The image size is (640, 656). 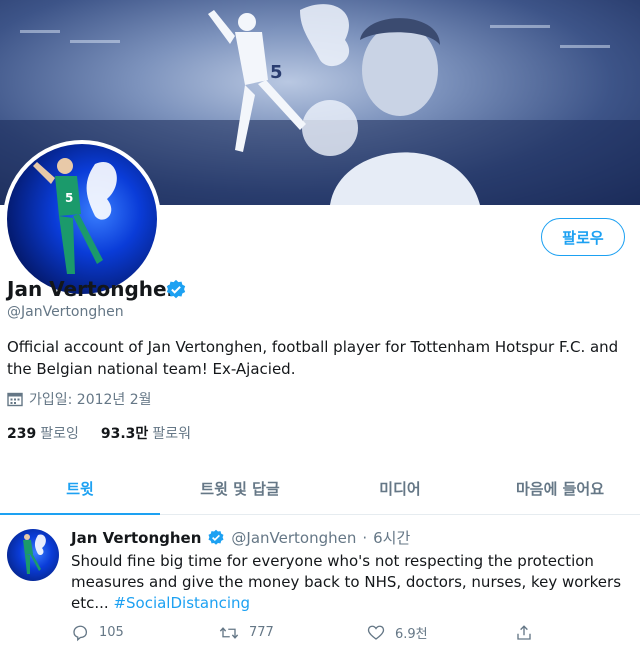 What do you see at coordinates (22, 434) in the screenshot?
I see `following-count: 239` at bounding box center [22, 434].